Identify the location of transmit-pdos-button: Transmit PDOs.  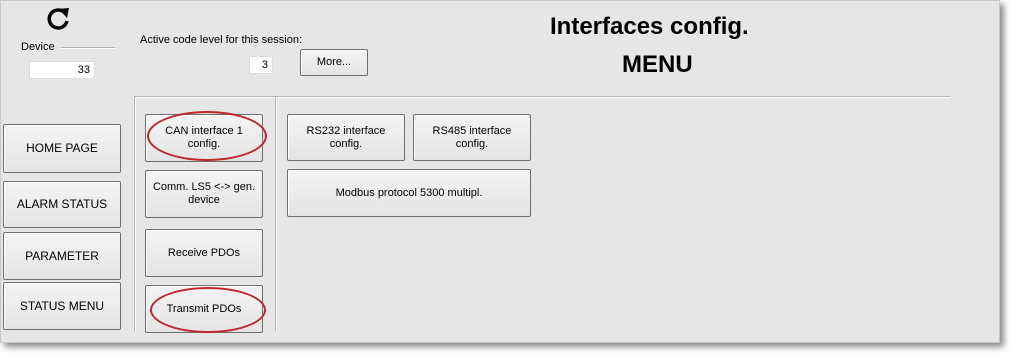
(204, 309).